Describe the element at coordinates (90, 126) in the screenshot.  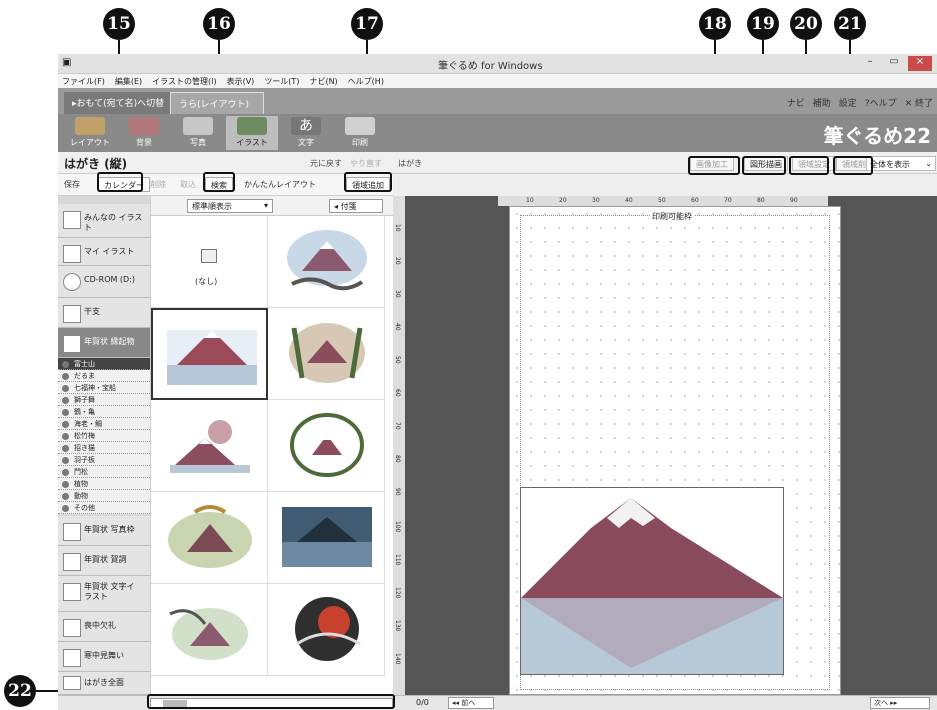
I see `layout-icon` at that location.